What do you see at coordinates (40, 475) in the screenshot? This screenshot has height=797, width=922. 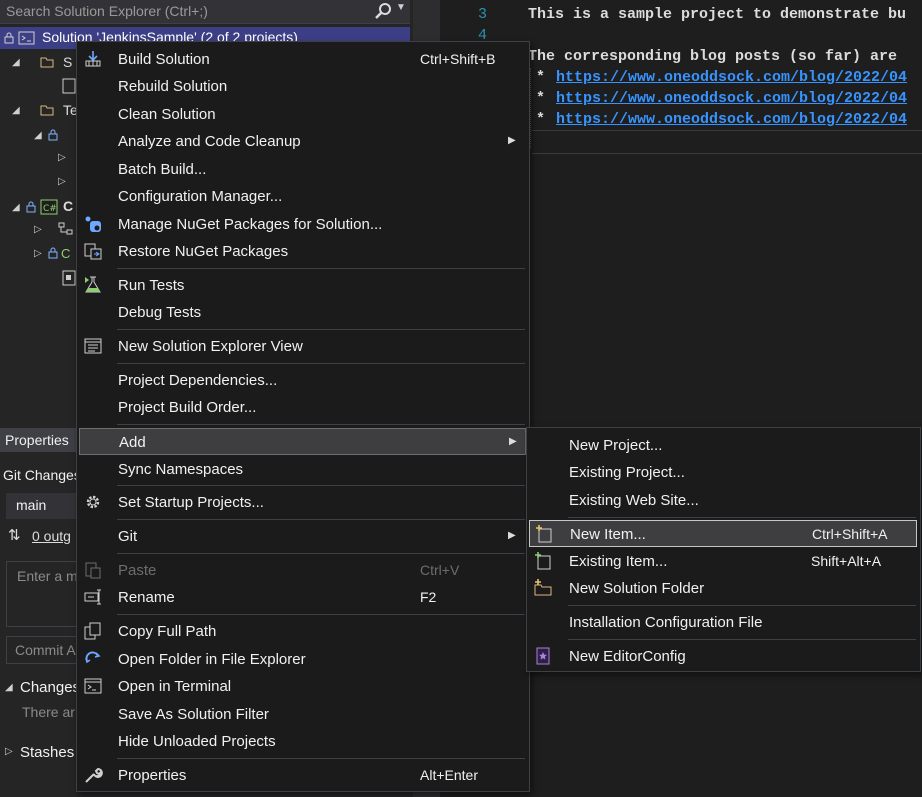 I see `tab-git-changes: Git Changes` at bounding box center [40, 475].